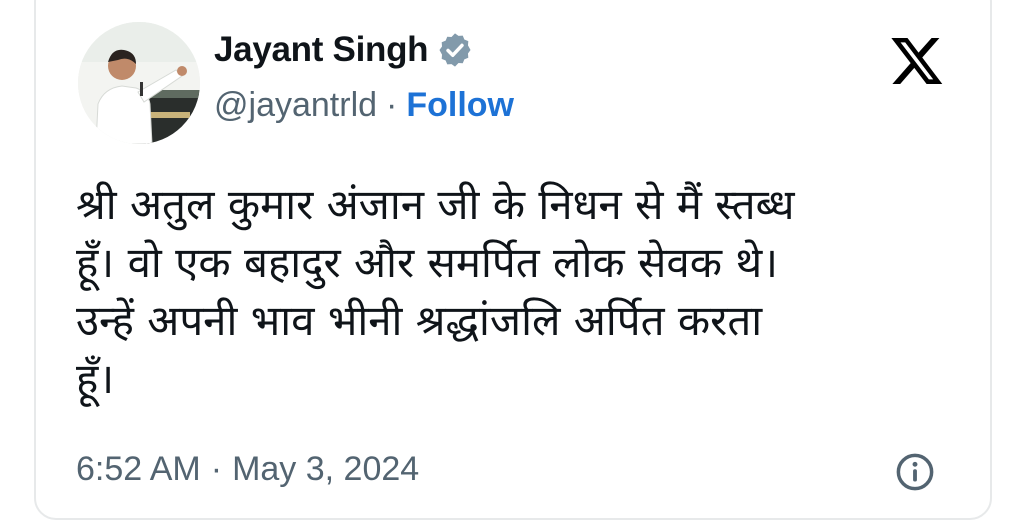 Image resolution: width=1024 pixels, height=520 pixels. I want to click on follow-button: Follow, so click(460, 105).